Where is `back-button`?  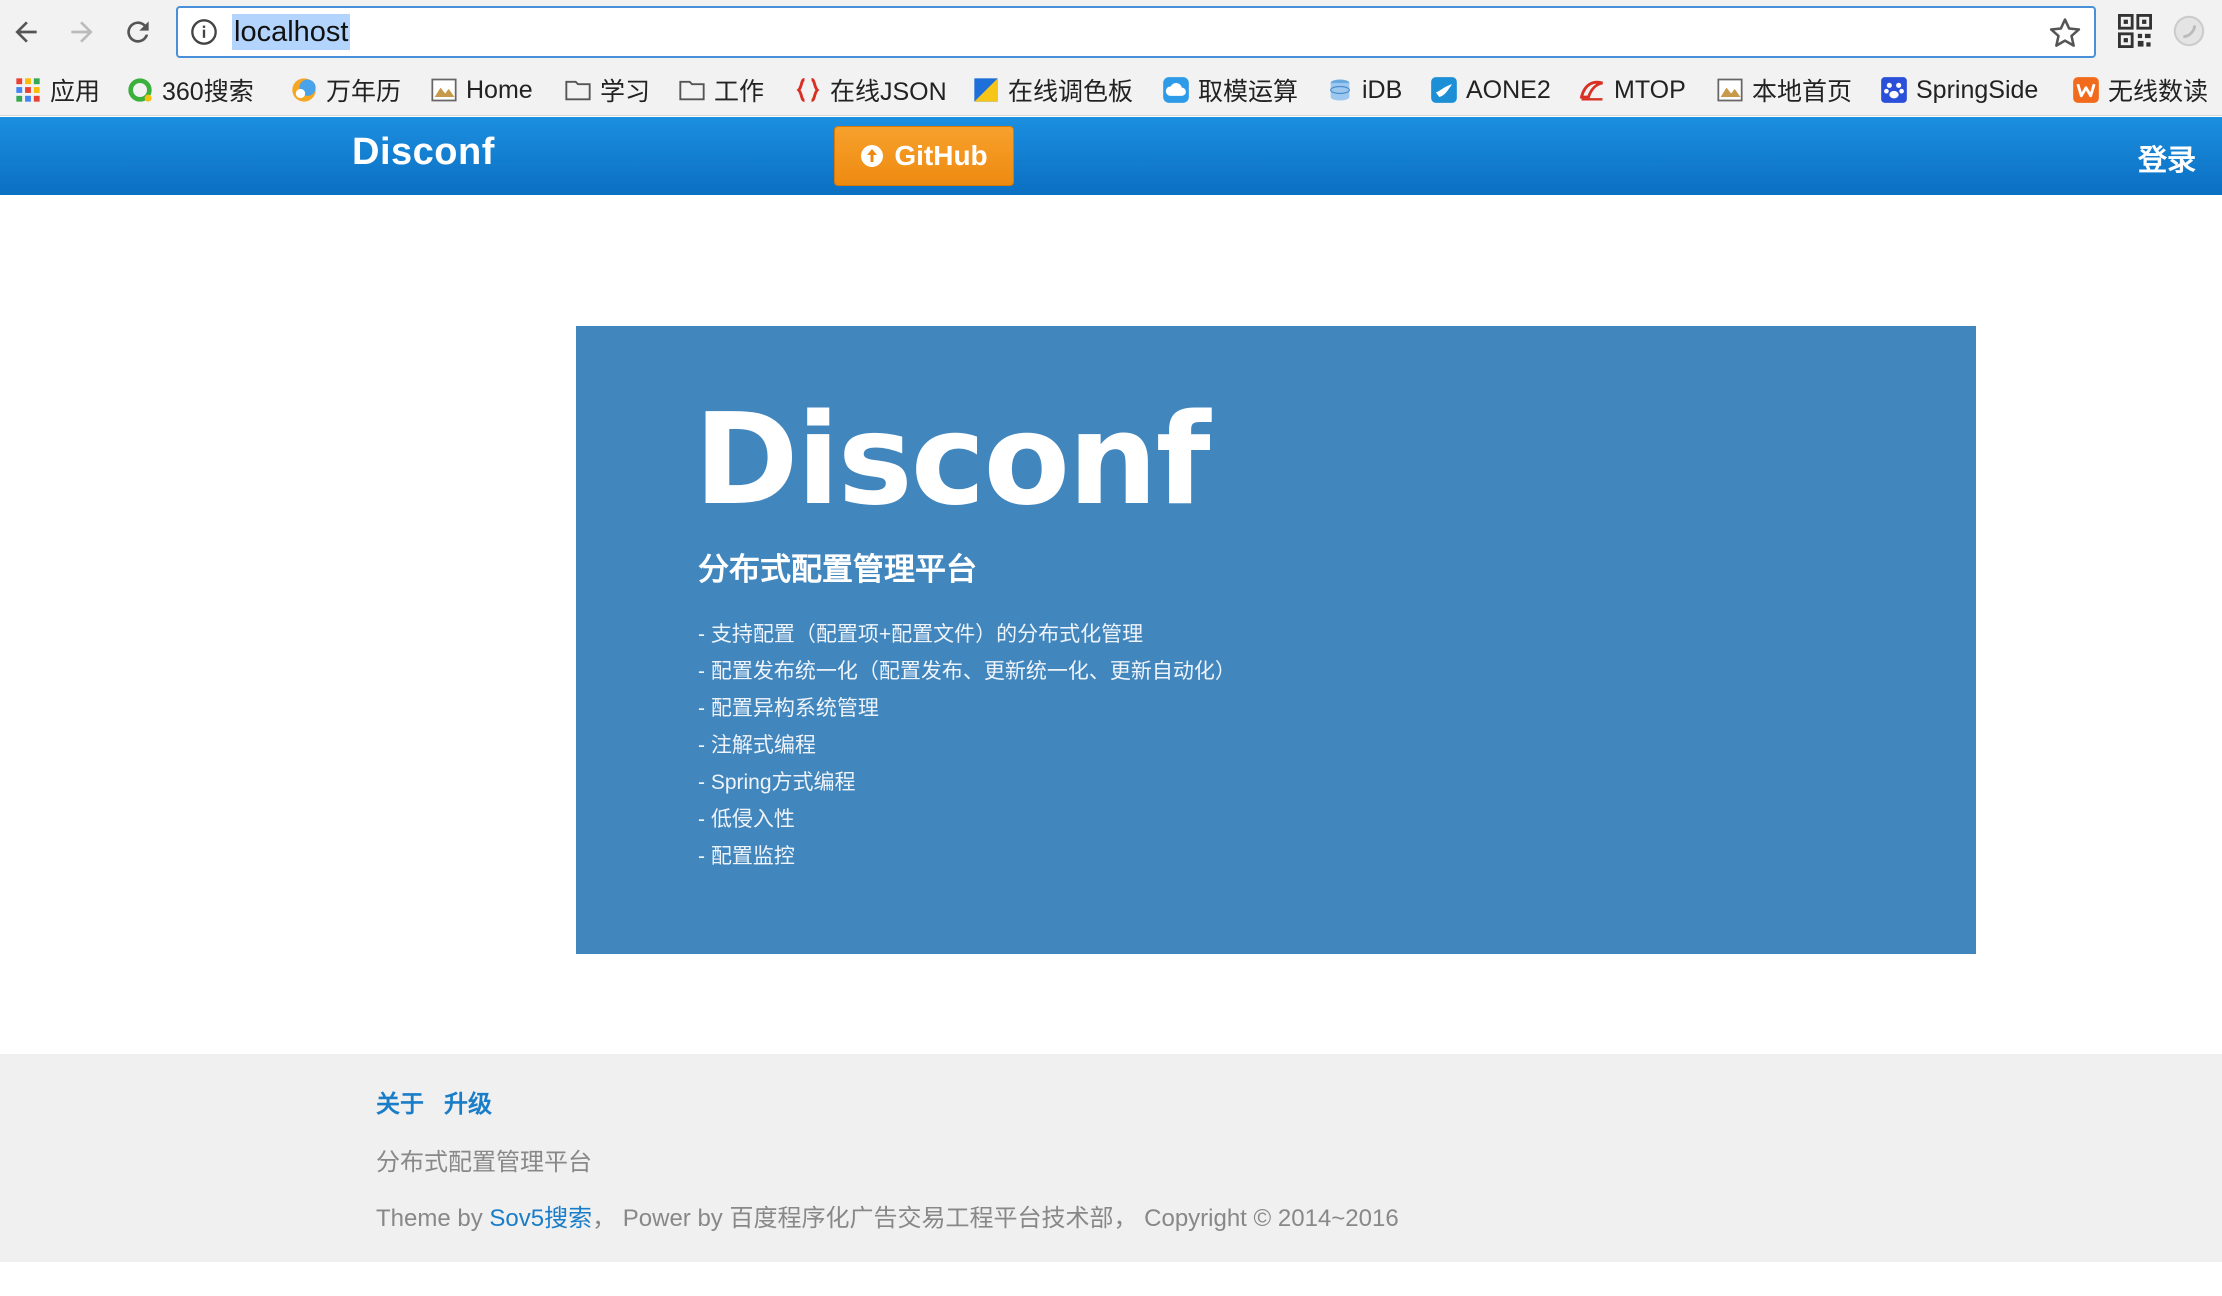
back-button is located at coordinates (26, 32).